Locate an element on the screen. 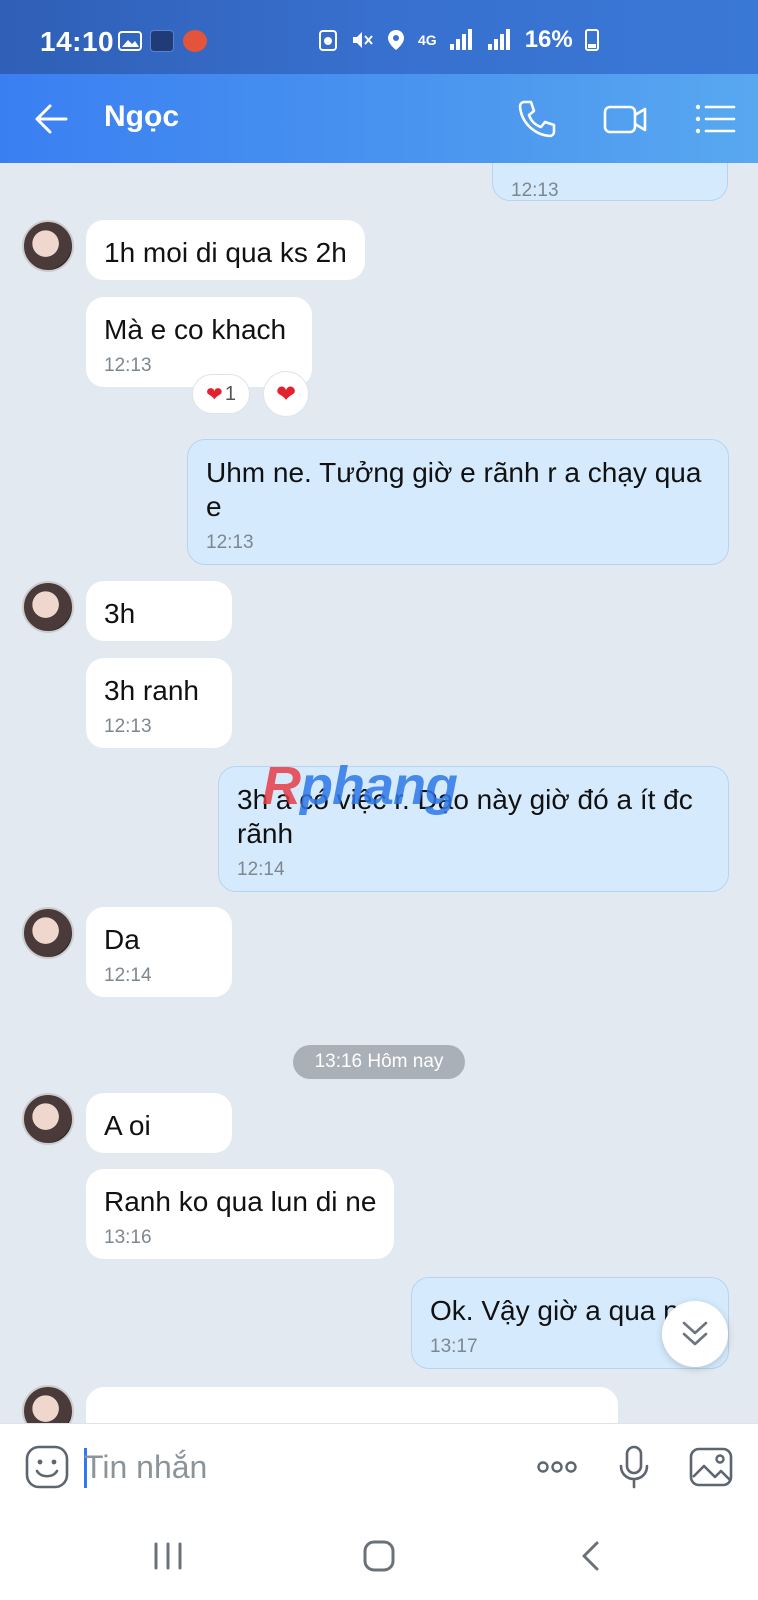 This screenshot has width=758, height=1600. shopping-notification-icon is located at coordinates (195, 41).